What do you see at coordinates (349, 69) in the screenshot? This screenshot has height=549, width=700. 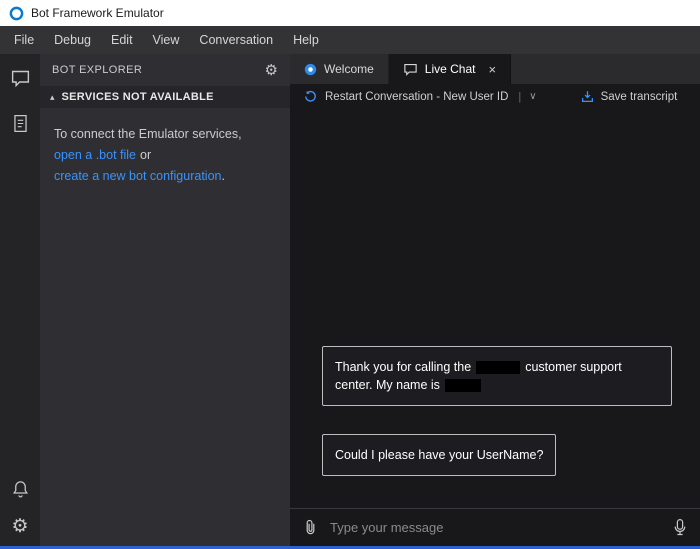 I see `tab-welcome-label: Welcome` at bounding box center [349, 69].